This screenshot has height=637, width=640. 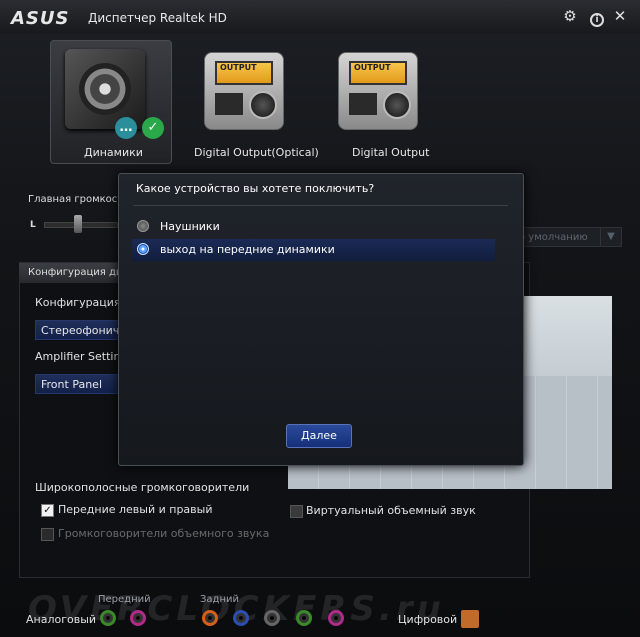 I want to click on main-volume-label: Главная громкость, so click(x=79, y=199).